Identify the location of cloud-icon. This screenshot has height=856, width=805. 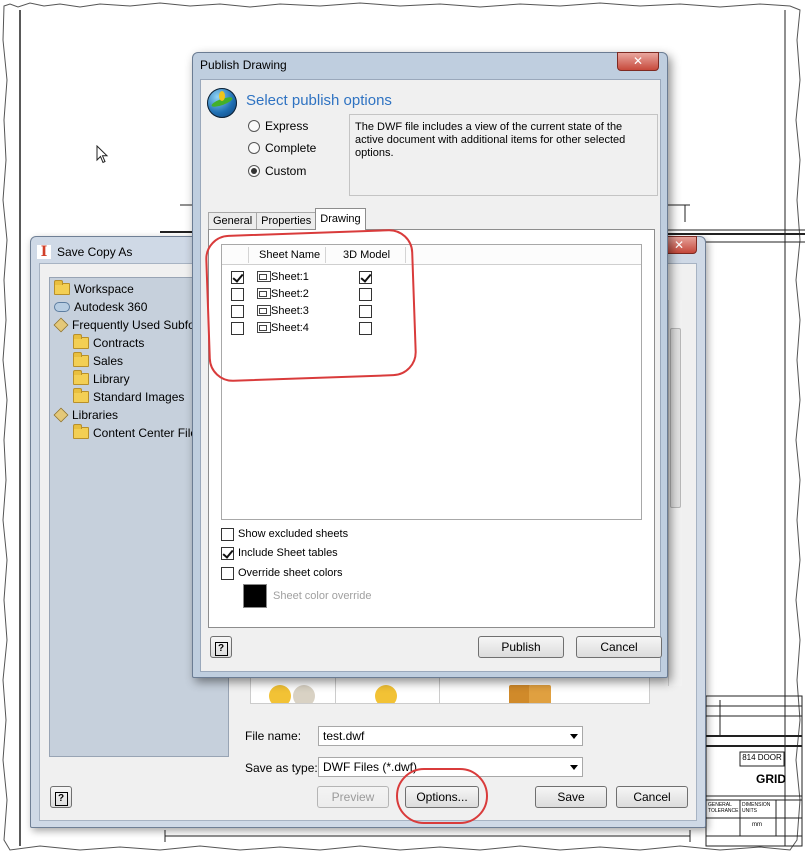
(62, 307).